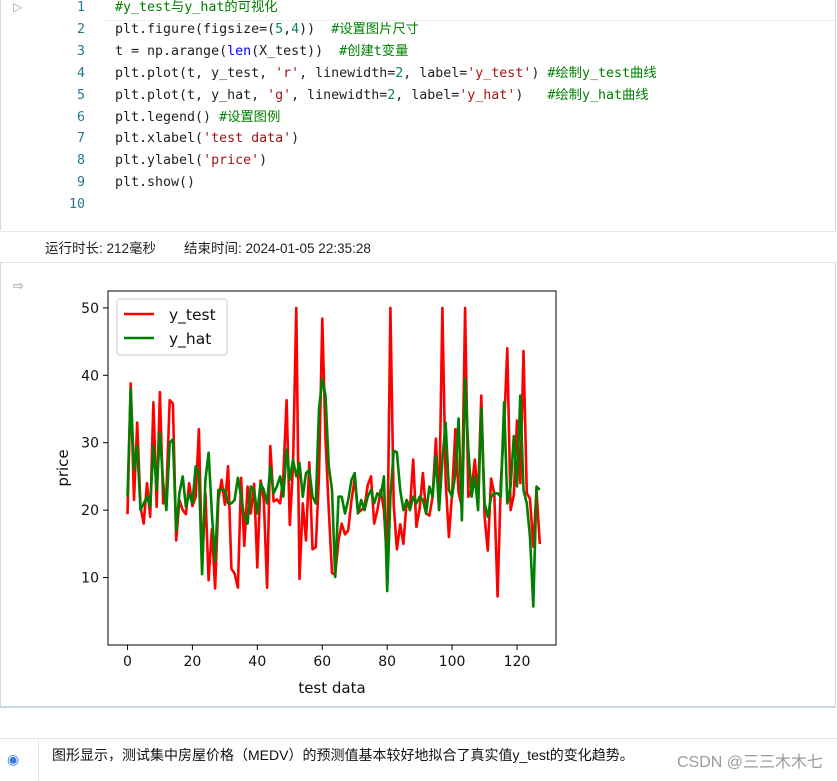 The image size is (837, 781). Describe the element at coordinates (127, 662) in the screenshot. I see `x-tick-label: 0` at that location.